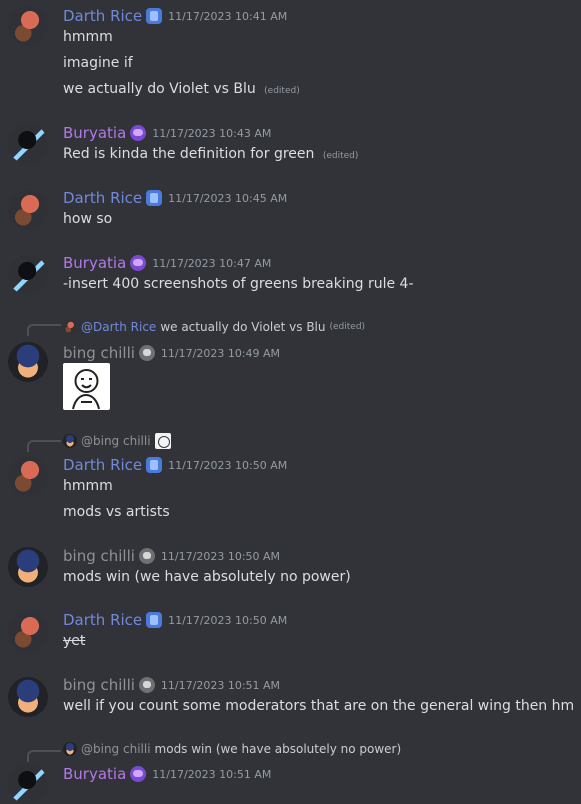  I want to click on timestamp: 11/17/2023 10:47 AM, so click(212, 263).